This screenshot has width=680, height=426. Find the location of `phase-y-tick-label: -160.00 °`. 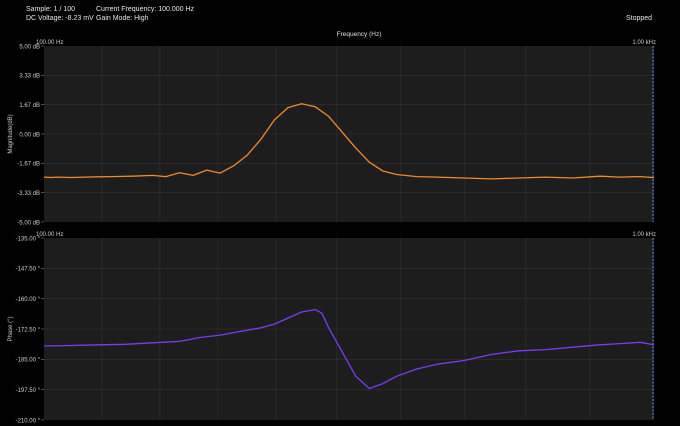

phase-y-tick-label: -160.00 ° is located at coordinates (28, 300).